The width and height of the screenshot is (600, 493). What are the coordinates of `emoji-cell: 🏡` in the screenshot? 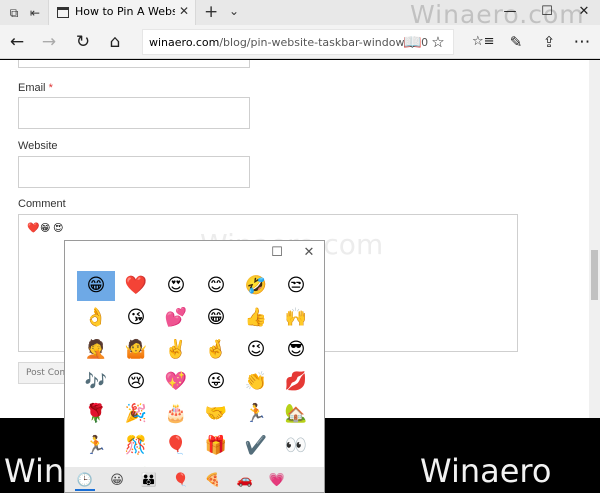 It's located at (296, 414).